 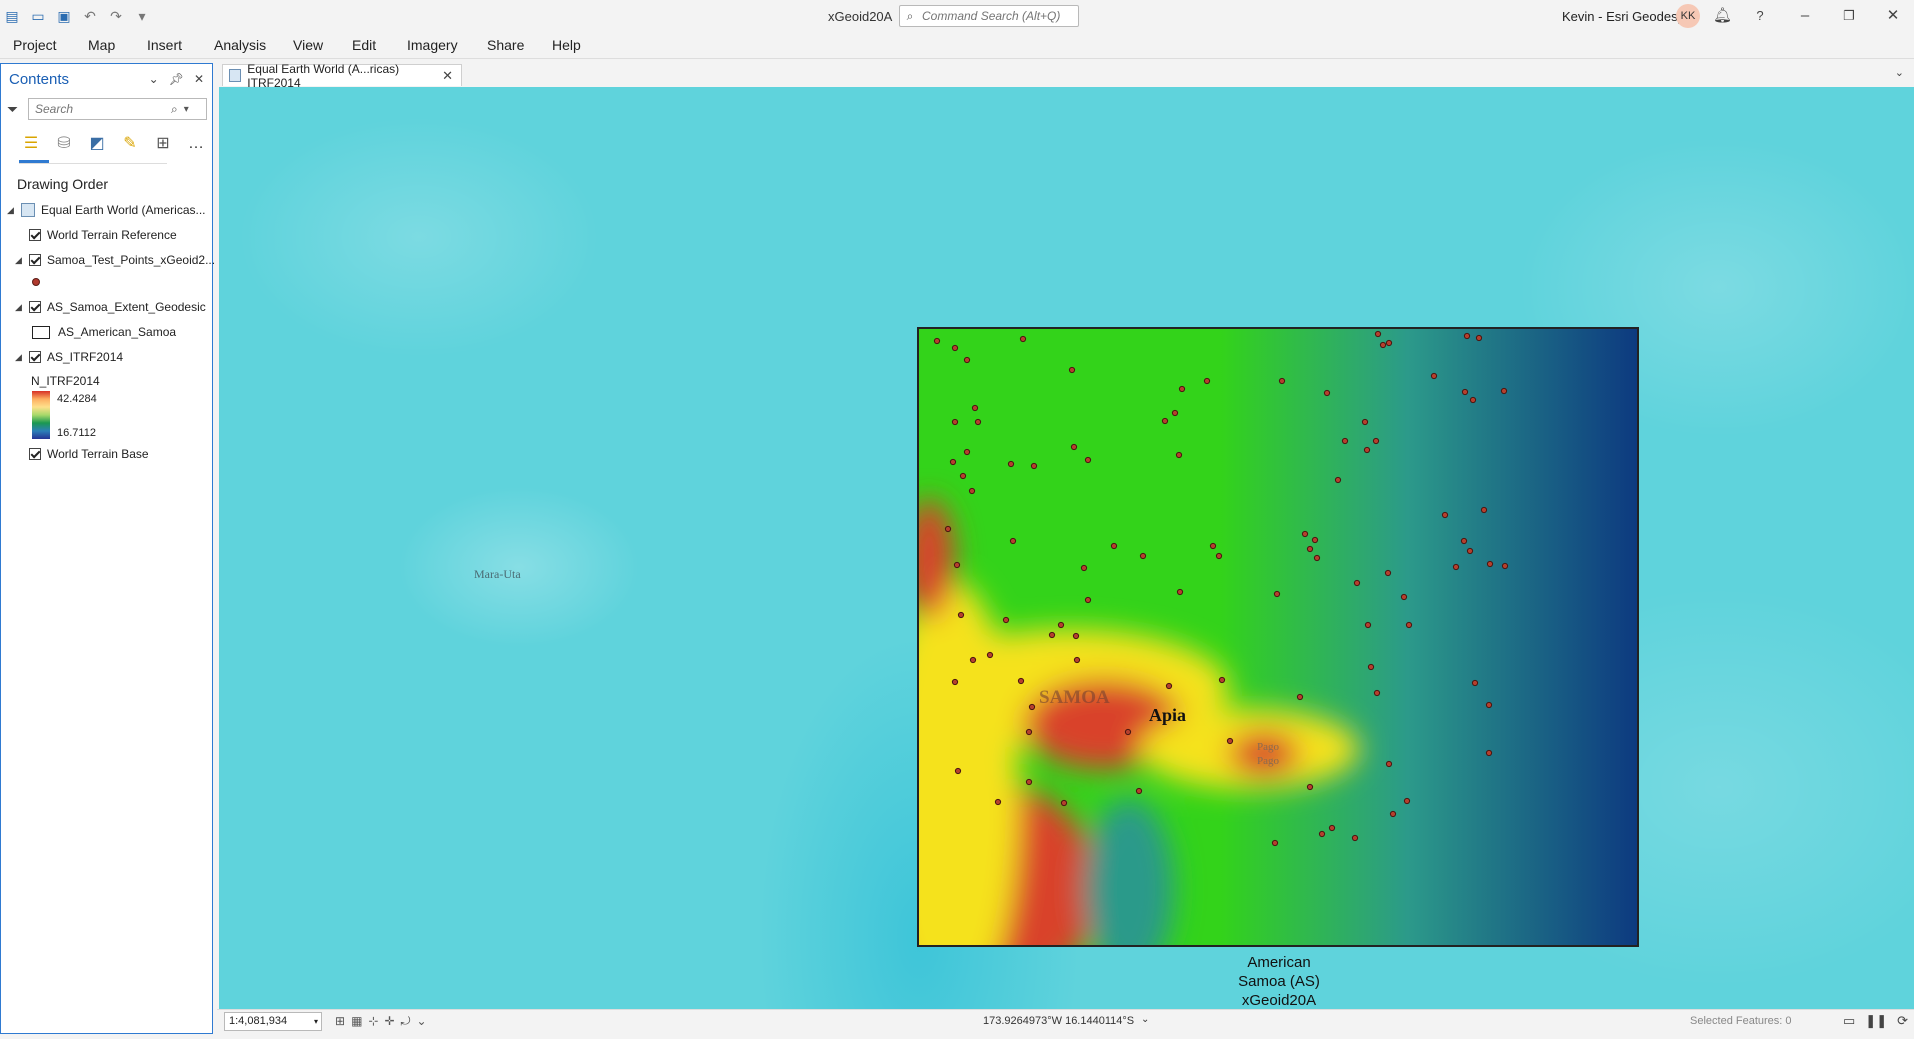 What do you see at coordinates (1849, 16) in the screenshot?
I see `restore-icon: ❐` at bounding box center [1849, 16].